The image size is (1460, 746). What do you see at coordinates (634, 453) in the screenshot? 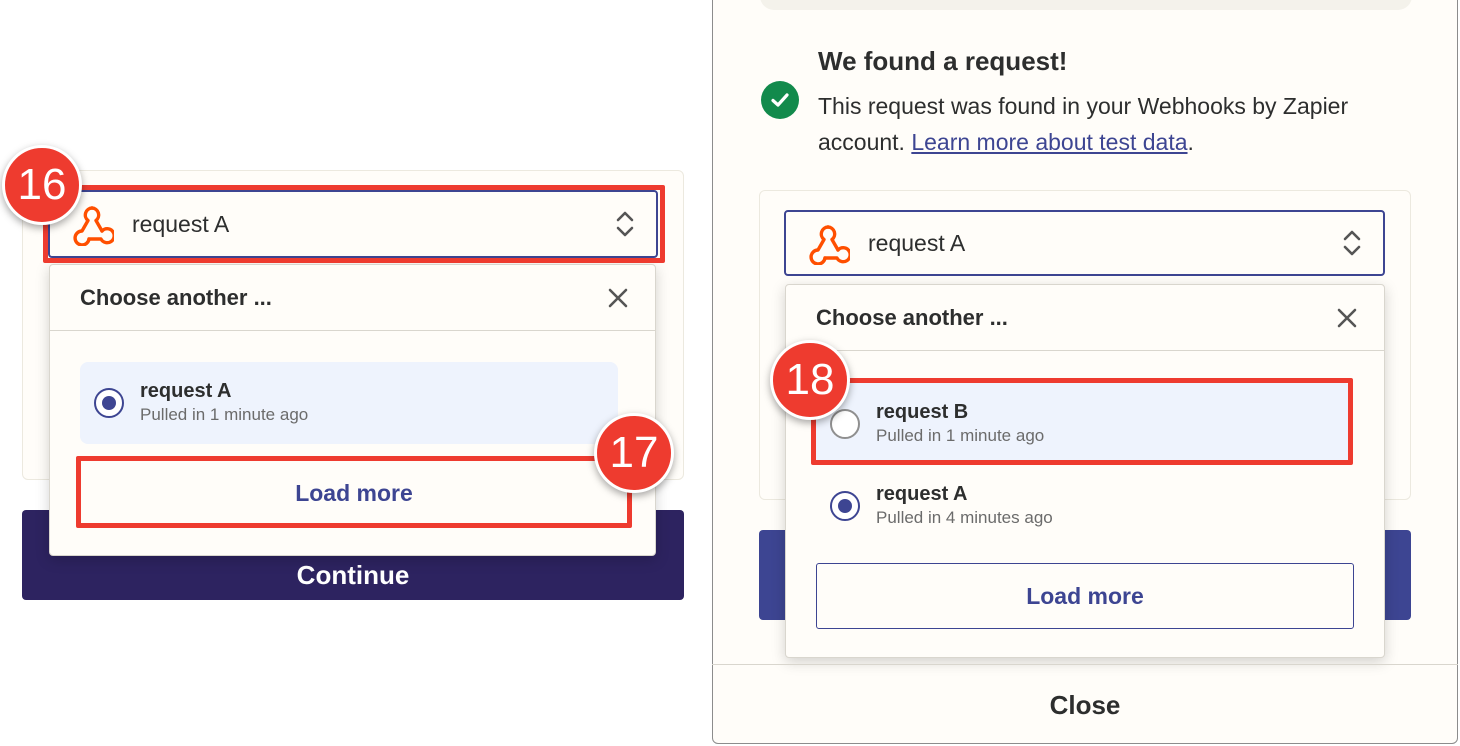
I see `step-badge-17: 17` at bounding box center [634, 453].